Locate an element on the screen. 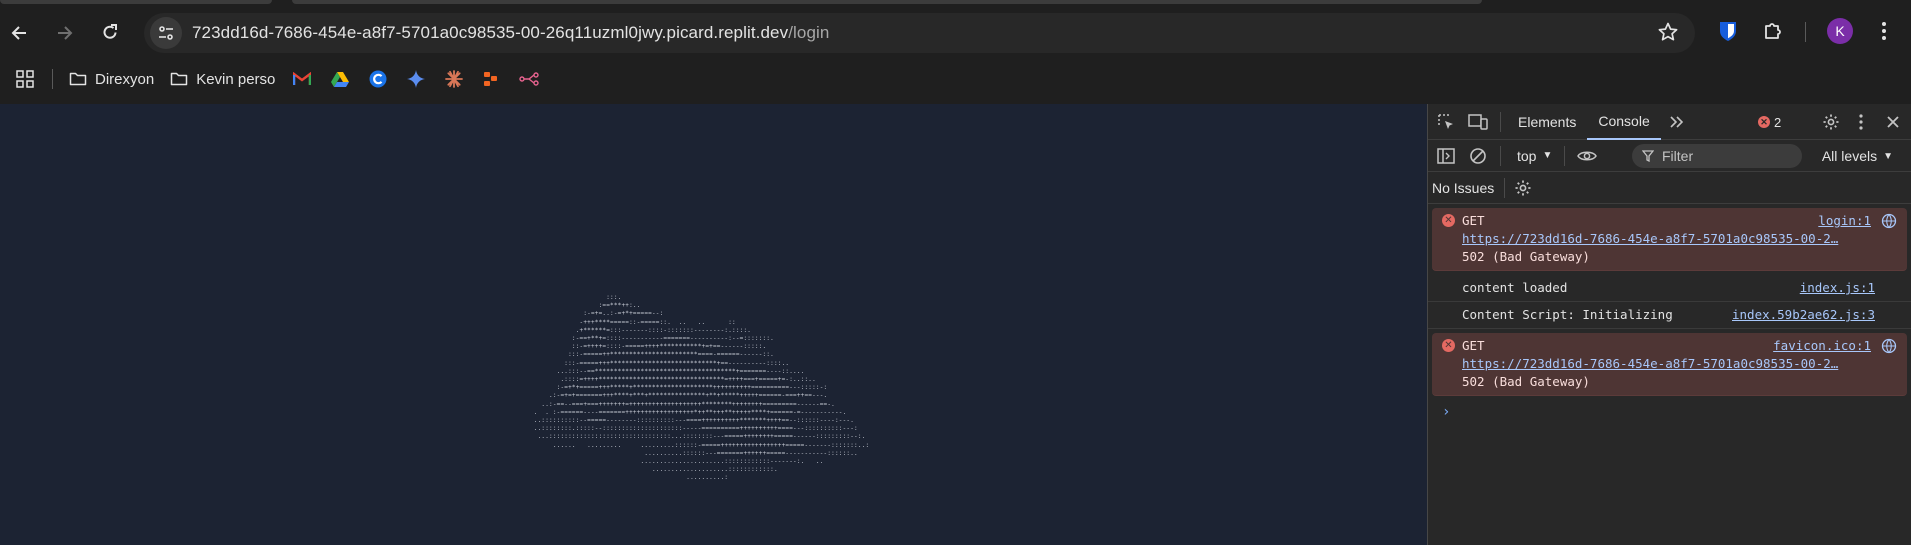 The width and height of the screenshot is (1911, 545). console-filter-input: Filter is located at coordinates (1717, 156).